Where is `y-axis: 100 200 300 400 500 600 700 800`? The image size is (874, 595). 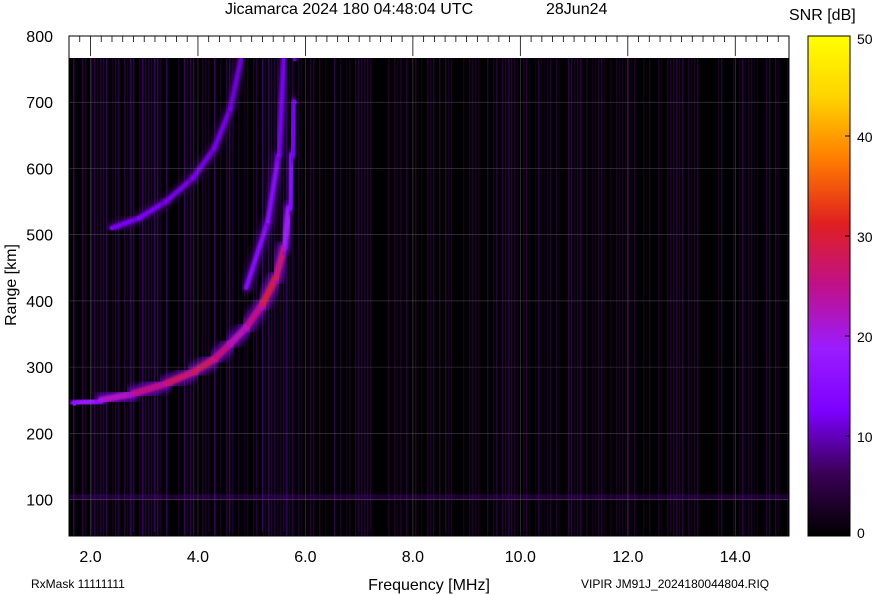
y-axis: 100 200 300 400 500 600 700 800 is located at coordinates (39, 269).